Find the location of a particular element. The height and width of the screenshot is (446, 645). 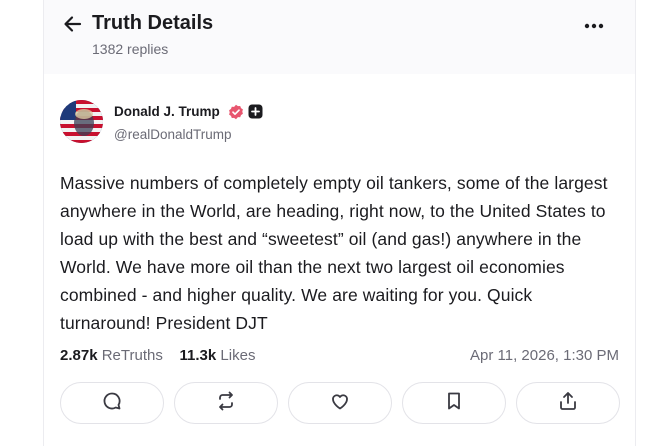

share-icon is located at coordinates (568, 403).